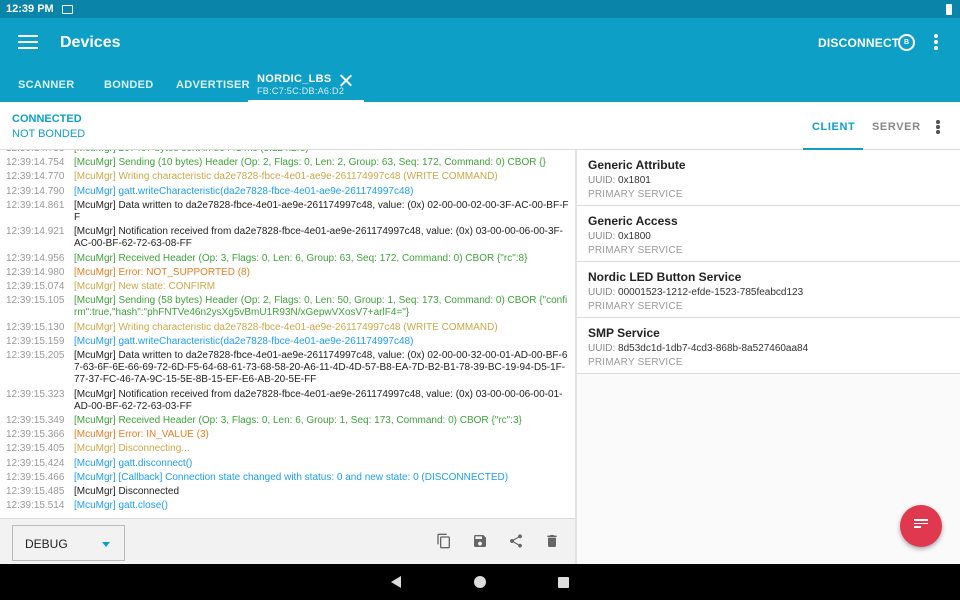 The height and width of the screenshot is (600, 960). What do you see at coordinates (833, 127) in the screenshot?
I see `tab-client: CLIENT` at bounding box center [833, 127].